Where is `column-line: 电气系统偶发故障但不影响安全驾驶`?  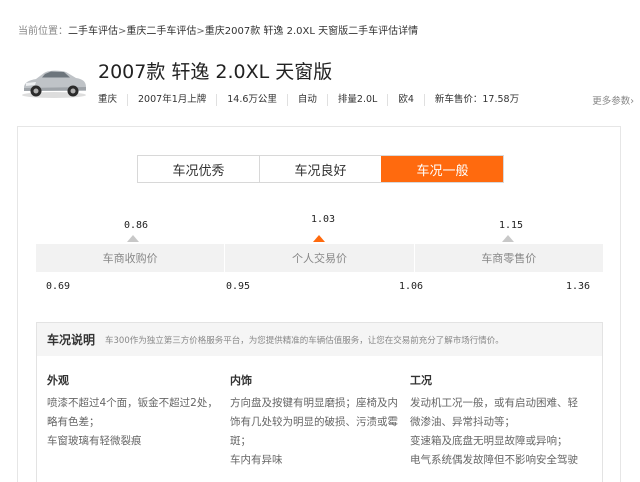
column-line: 电气系统偶发故障但不影响安全驾驶 is located at coordinates (494, 460).